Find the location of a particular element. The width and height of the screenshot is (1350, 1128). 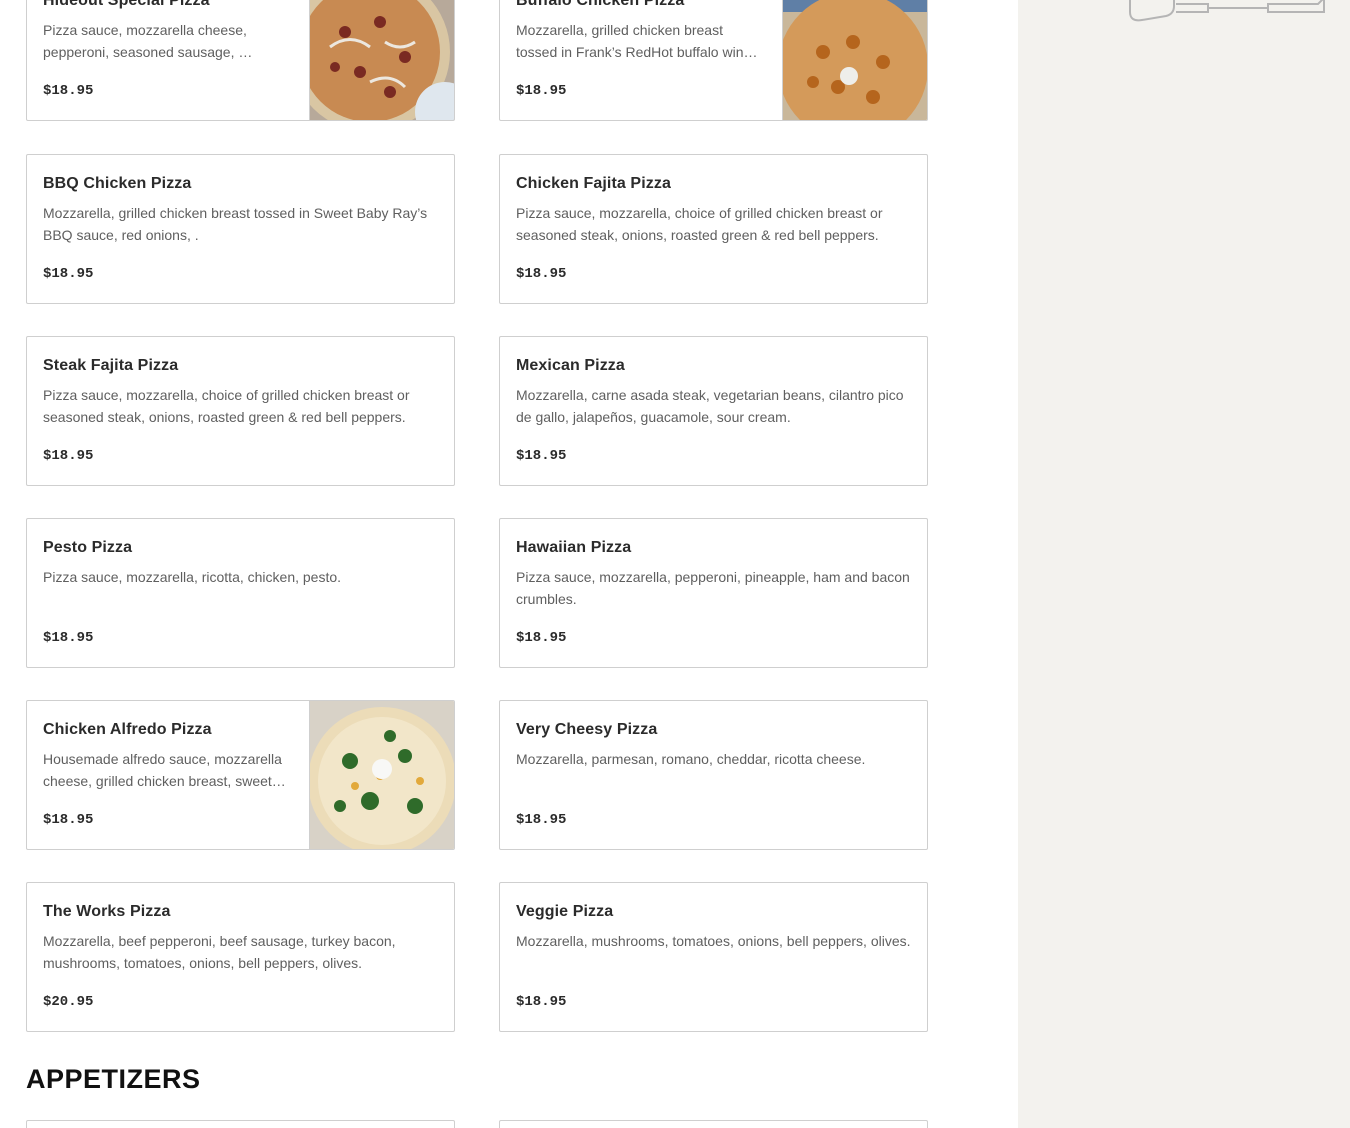

menu-item-name: Steak Fajita Pizza is located at coordinates (111, 365).